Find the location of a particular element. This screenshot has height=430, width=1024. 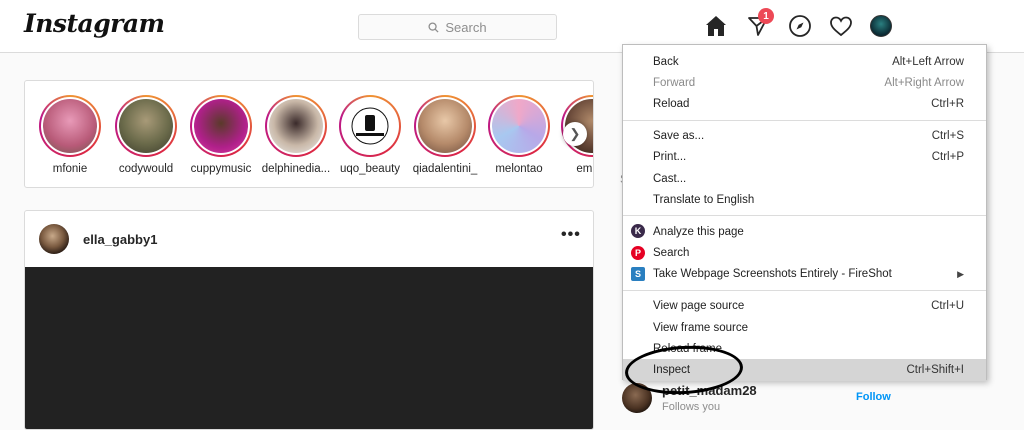

direct-messages-button: 1 is located at coordinates (760, 23).